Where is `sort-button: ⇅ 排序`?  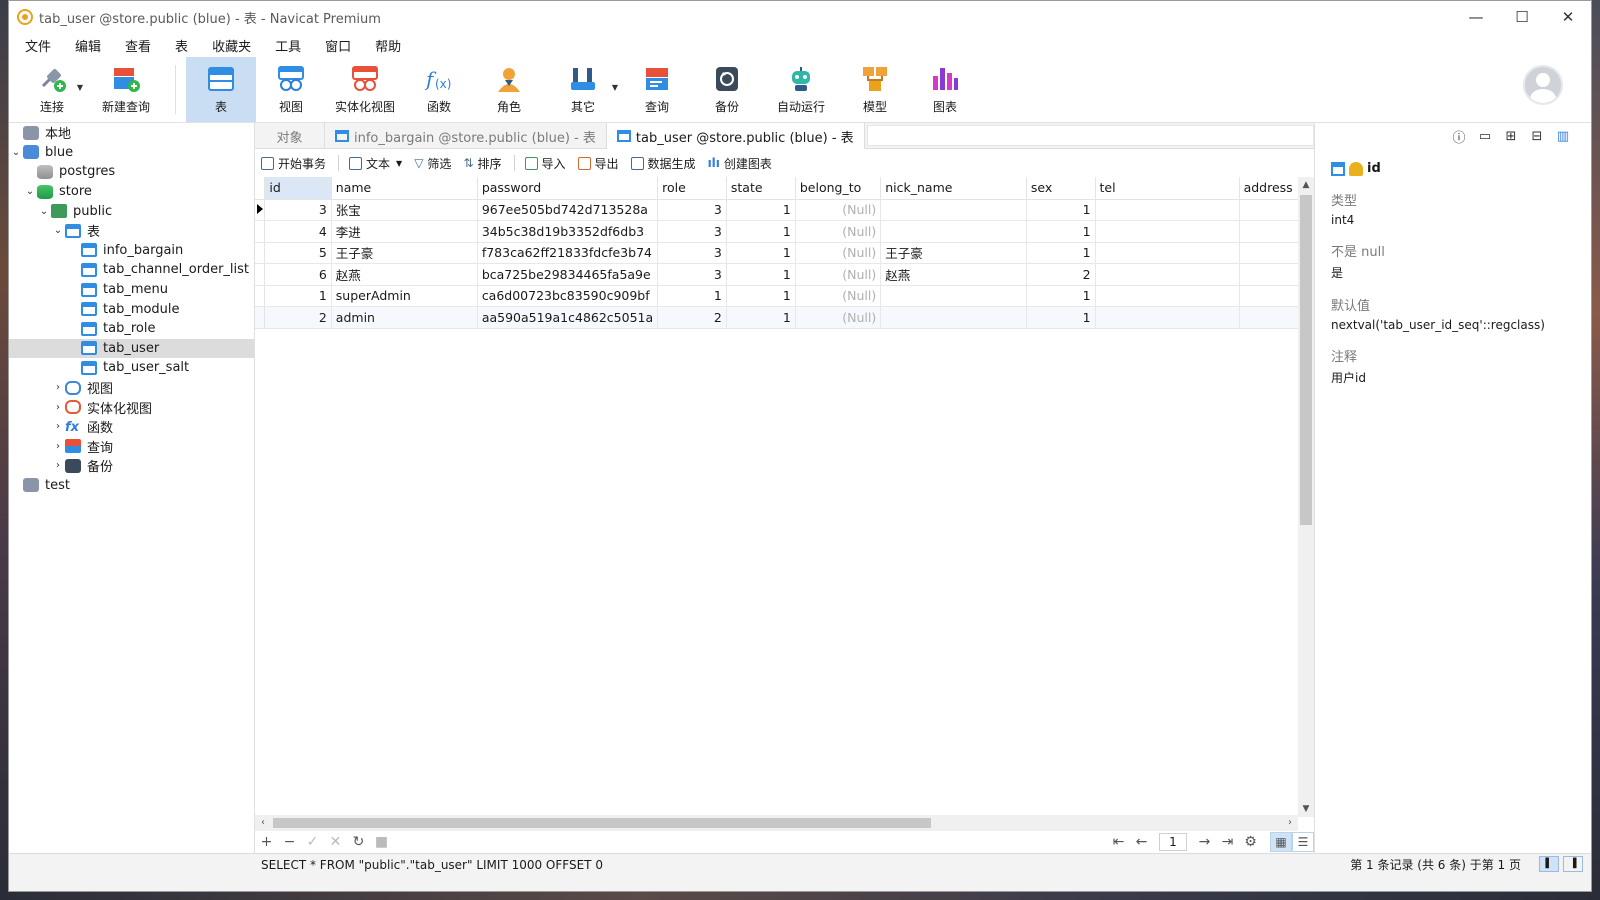 sort-button: ⇅ 排序 is located at coordinates (482, 163).